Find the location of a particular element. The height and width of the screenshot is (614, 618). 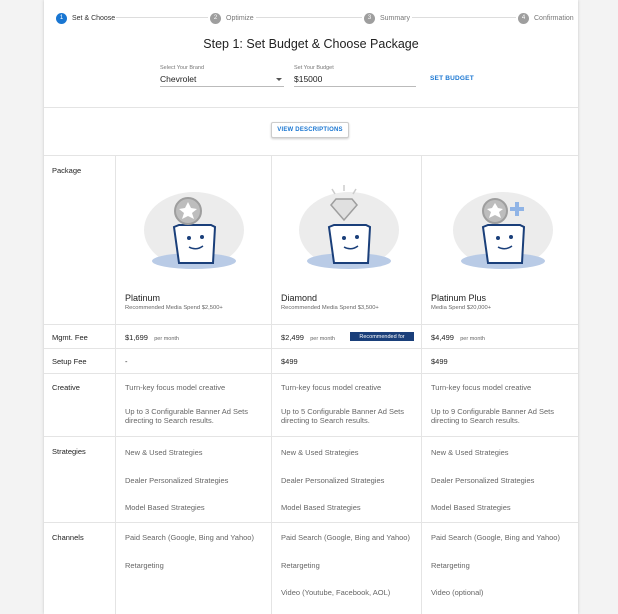

budget-label: Set Your Budget is located at coordinates (314, 68).